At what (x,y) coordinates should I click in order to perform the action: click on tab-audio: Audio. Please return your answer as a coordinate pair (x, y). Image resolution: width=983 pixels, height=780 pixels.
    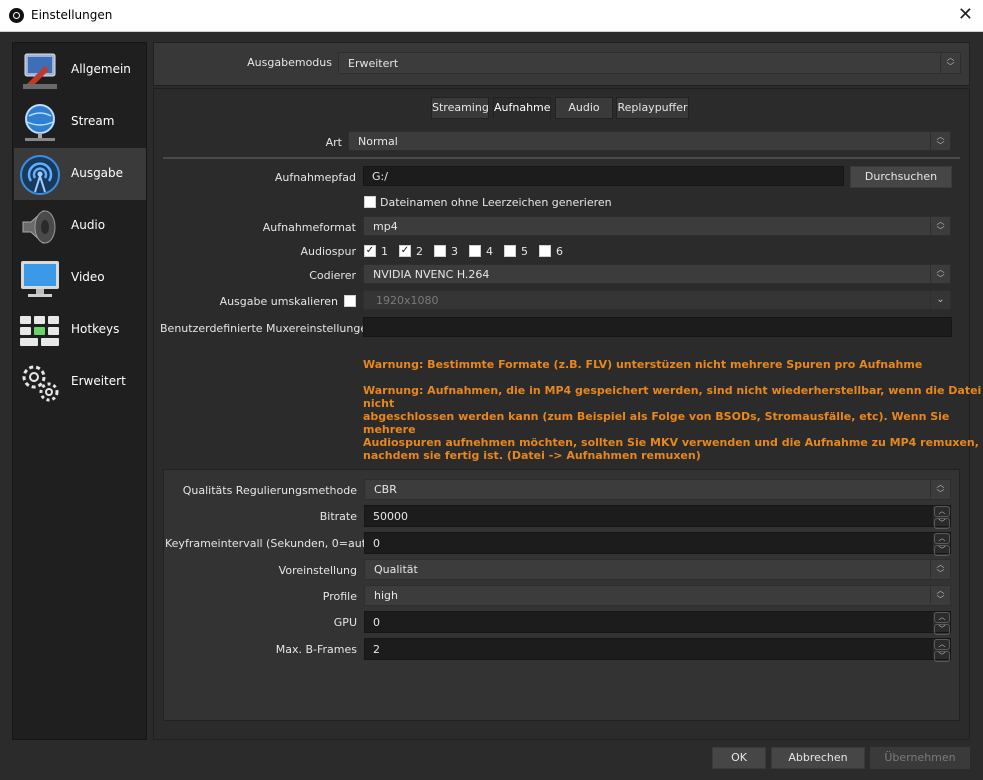
    Looking at the image, I should click on (584, 108).